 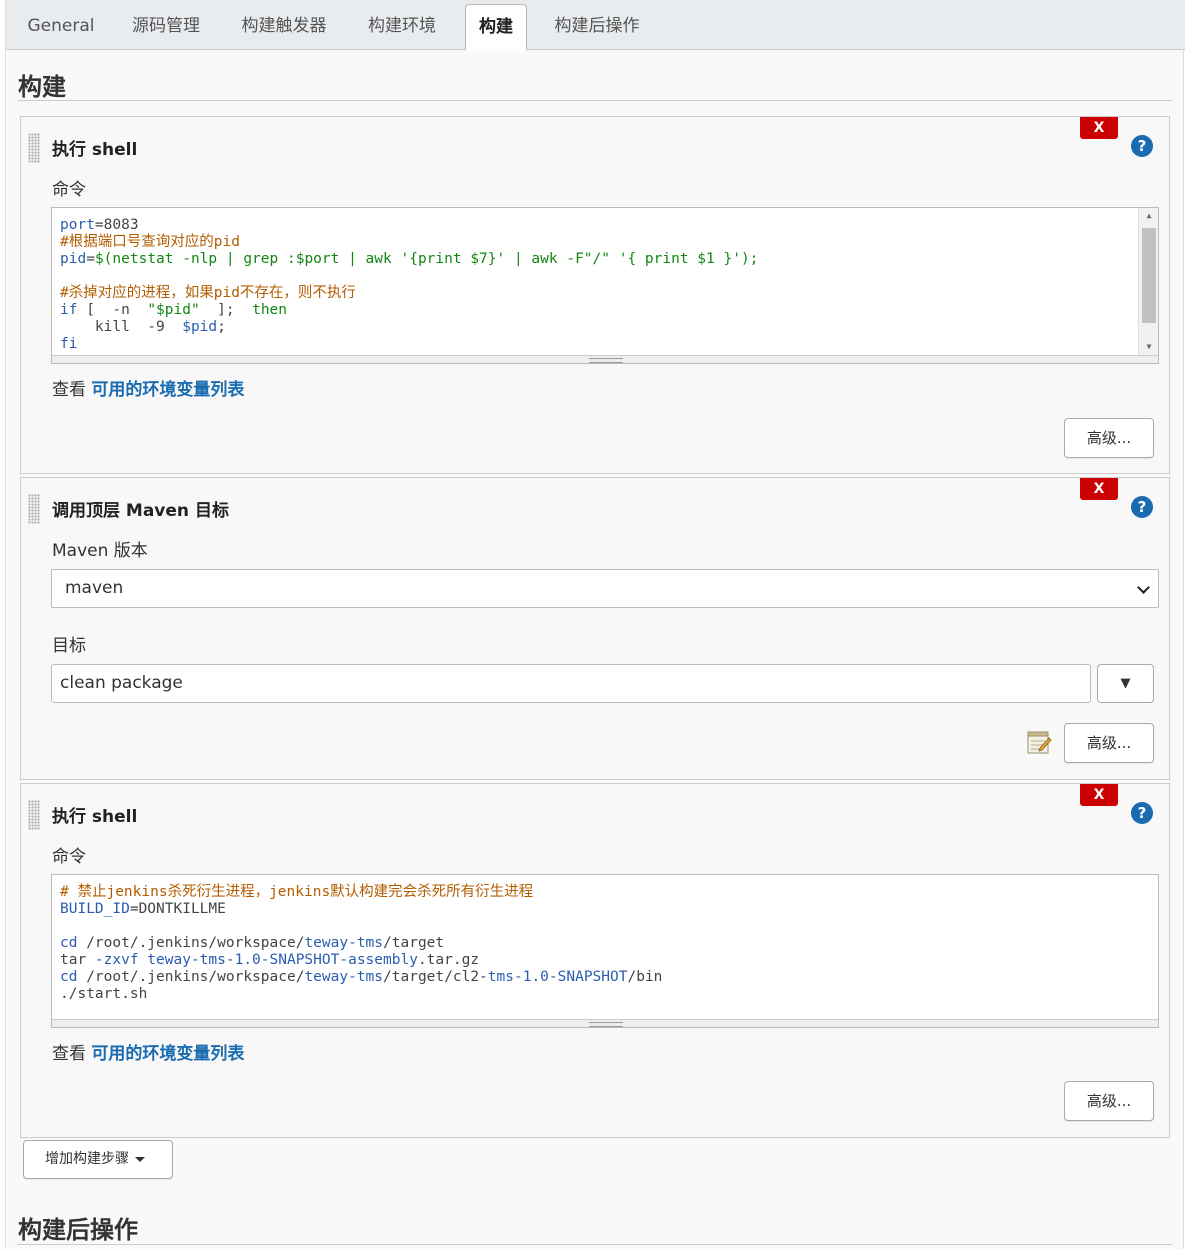 I want to click on code-line: #根据端口号查询对应的pid, so click(x=150, y=242).